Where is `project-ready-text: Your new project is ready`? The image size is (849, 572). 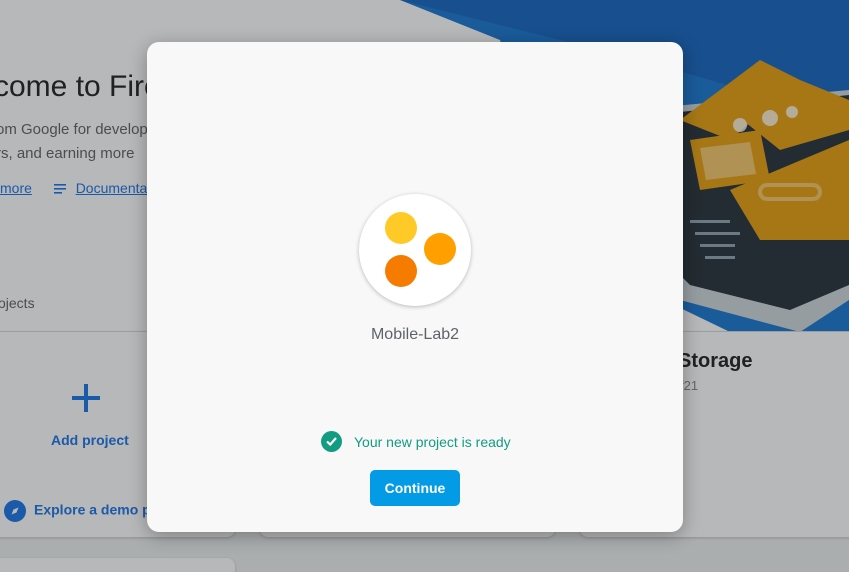
project-ready-text: Your new project is ready is located at coordinates (432, 441).